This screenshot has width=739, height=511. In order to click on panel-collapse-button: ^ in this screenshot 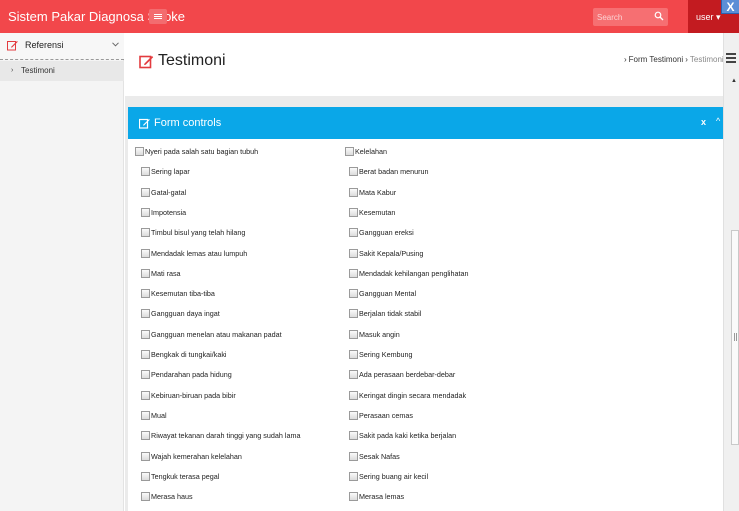, I will do `click(718, 121)`.